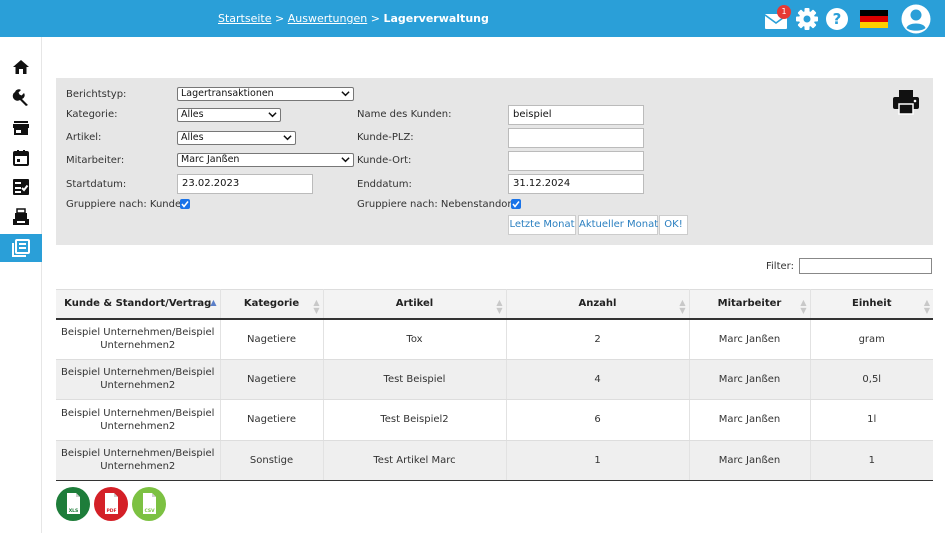 Image resolution: width=945 pixels, height=533 pixels. I want to click on column-header-label: Kunde & Standort/Vertrag, so click(138, 304).